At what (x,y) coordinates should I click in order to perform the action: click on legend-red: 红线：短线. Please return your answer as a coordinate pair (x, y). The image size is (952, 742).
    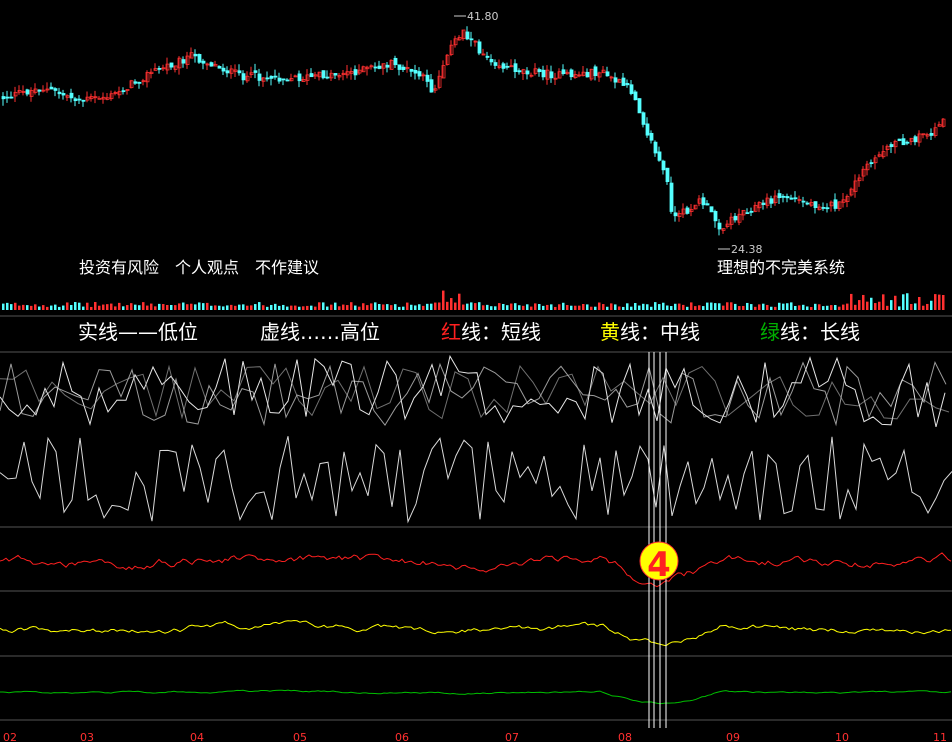
    Looking at the image, I should click on (491, 332).